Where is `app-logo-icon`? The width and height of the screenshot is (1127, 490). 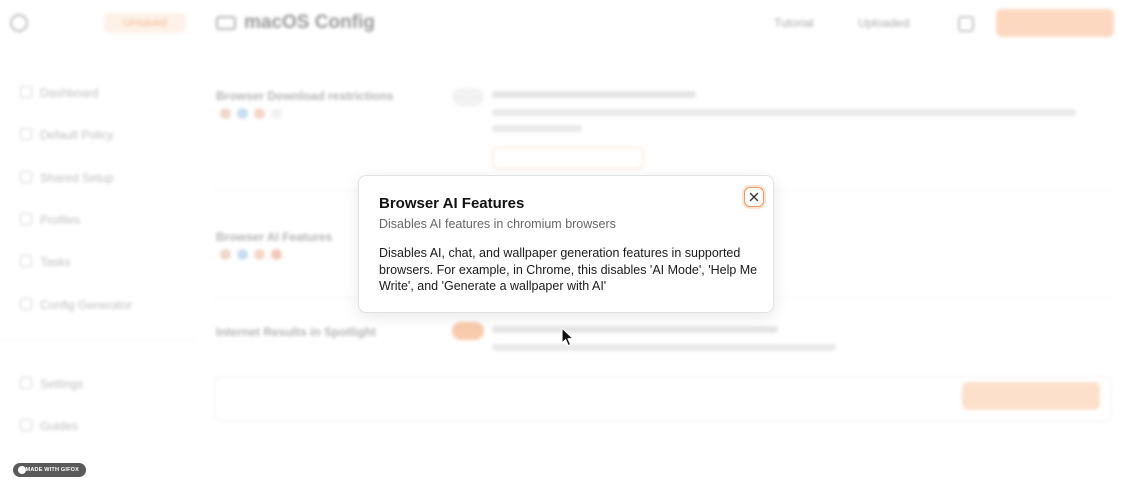 app-logo-icon is located at coordinates (19, 23).